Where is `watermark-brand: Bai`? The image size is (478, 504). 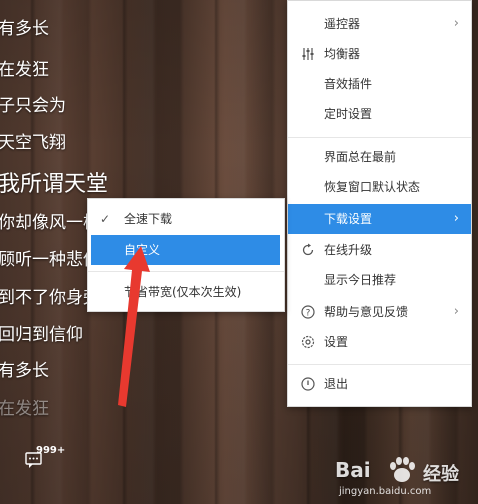
watermark-brand: Bai is located at coordinates (353, 470).